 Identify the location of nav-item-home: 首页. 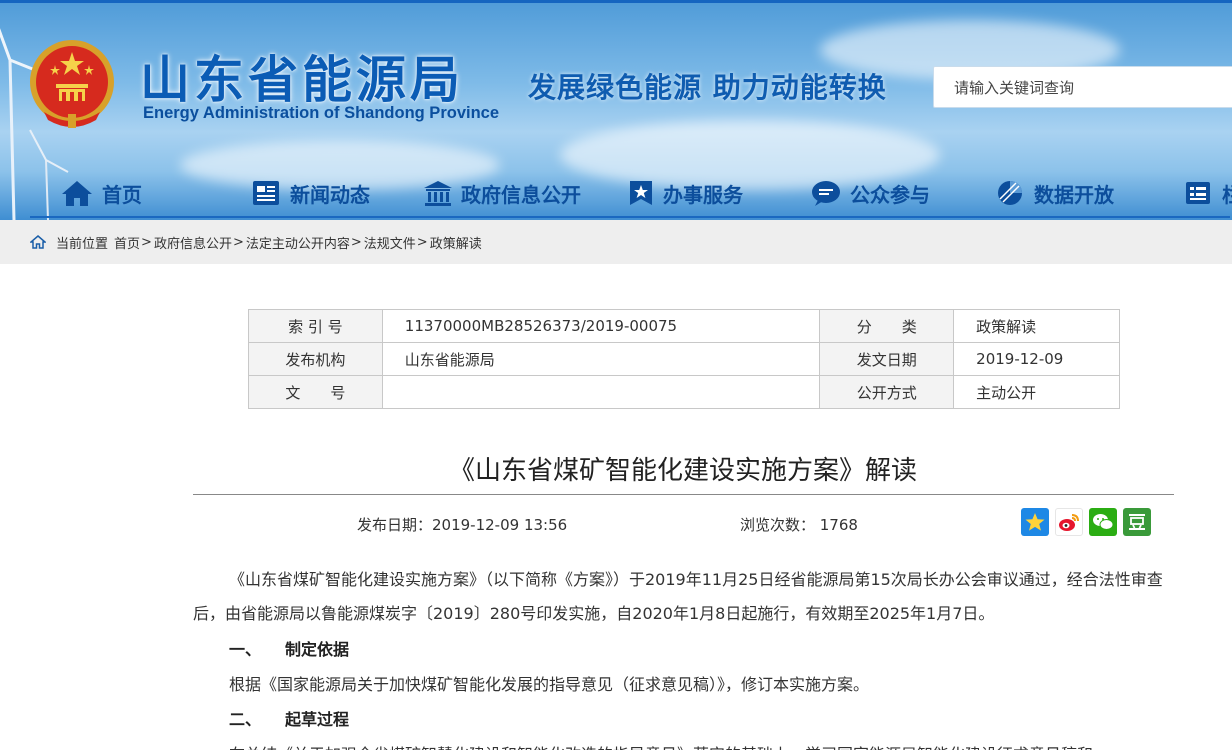
(101, 193).